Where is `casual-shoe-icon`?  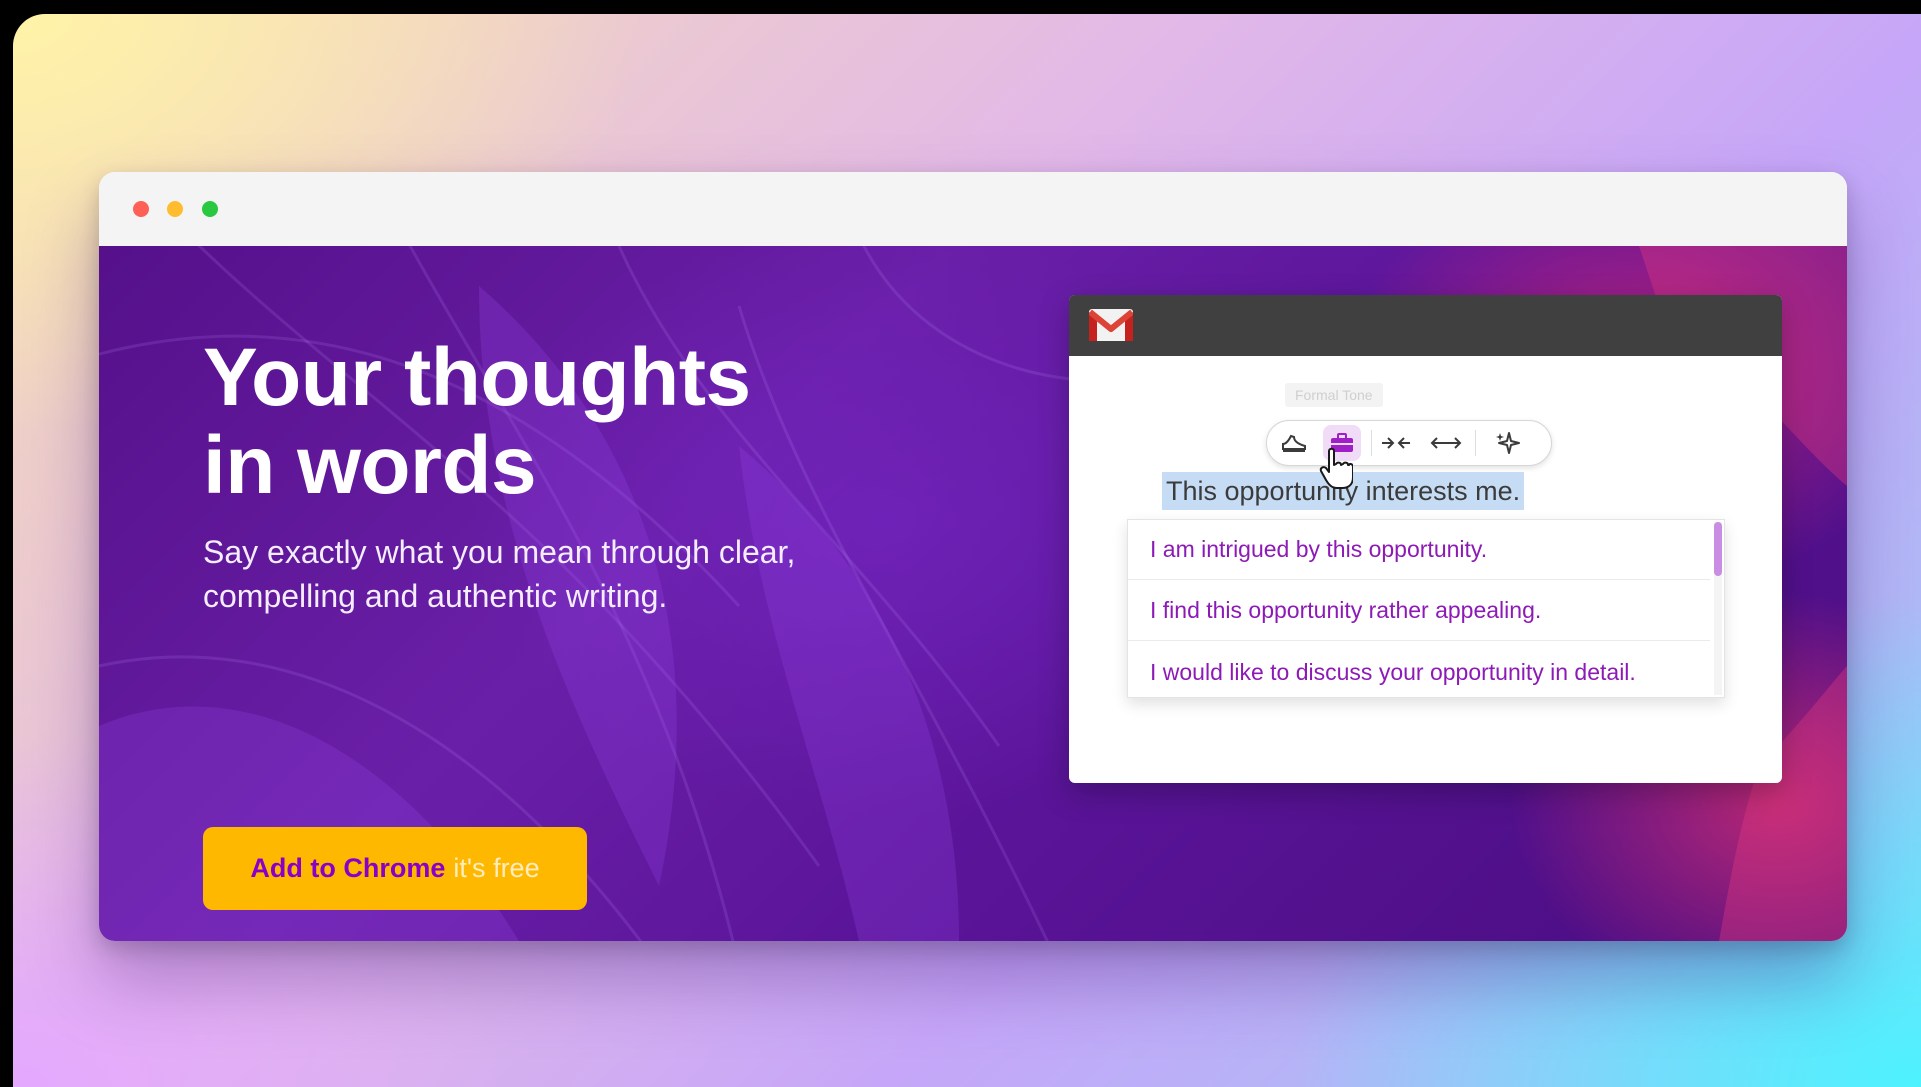 casual-shoe-icon is located at coordinates (1294, 443).